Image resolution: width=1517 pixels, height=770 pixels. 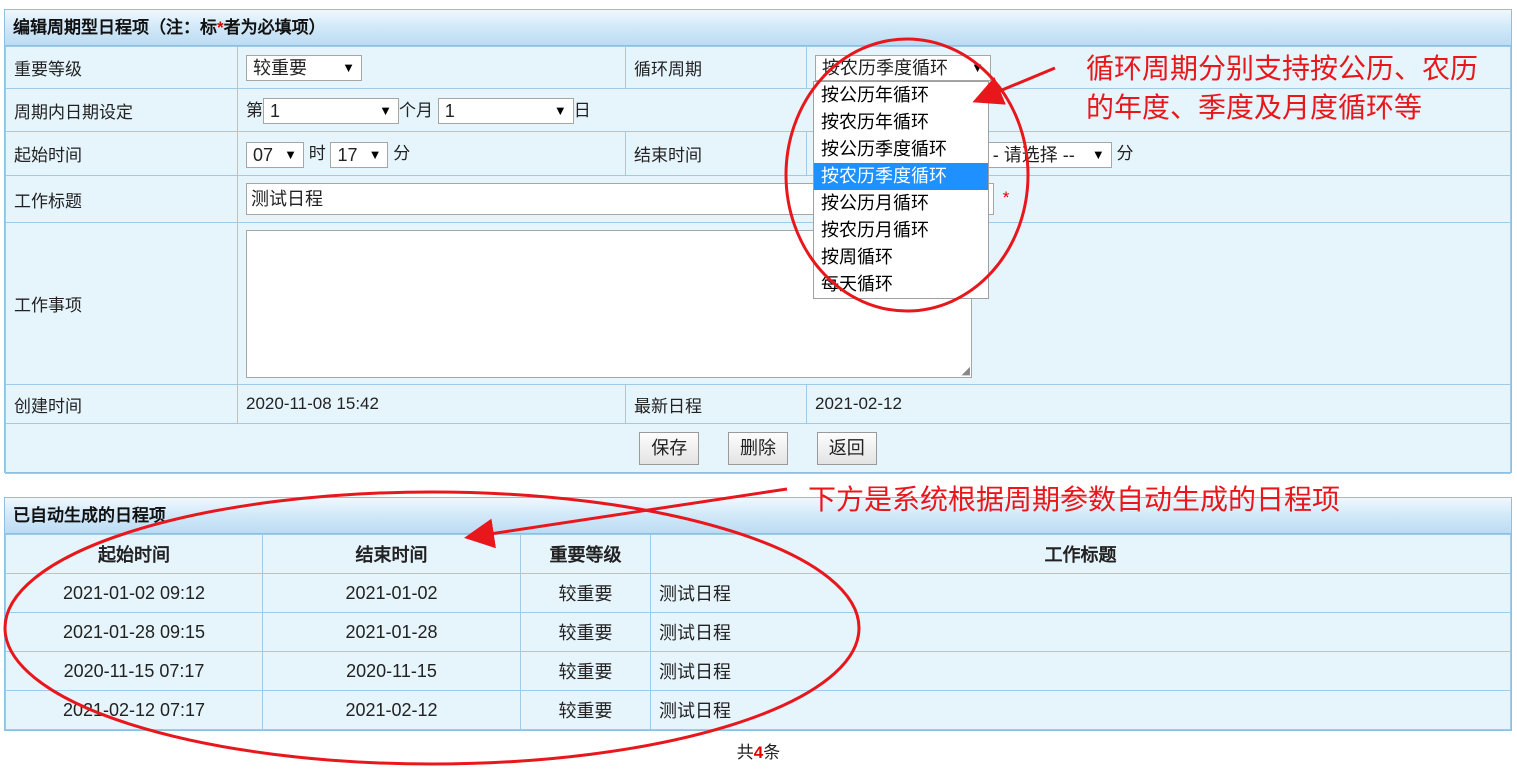 What do you see at coordinates (758, 28) in the screenshot?
I see `edit-panel-title: 编辑周期型日程项（注：标*者为必填项）` at bounding box center [758, 28].